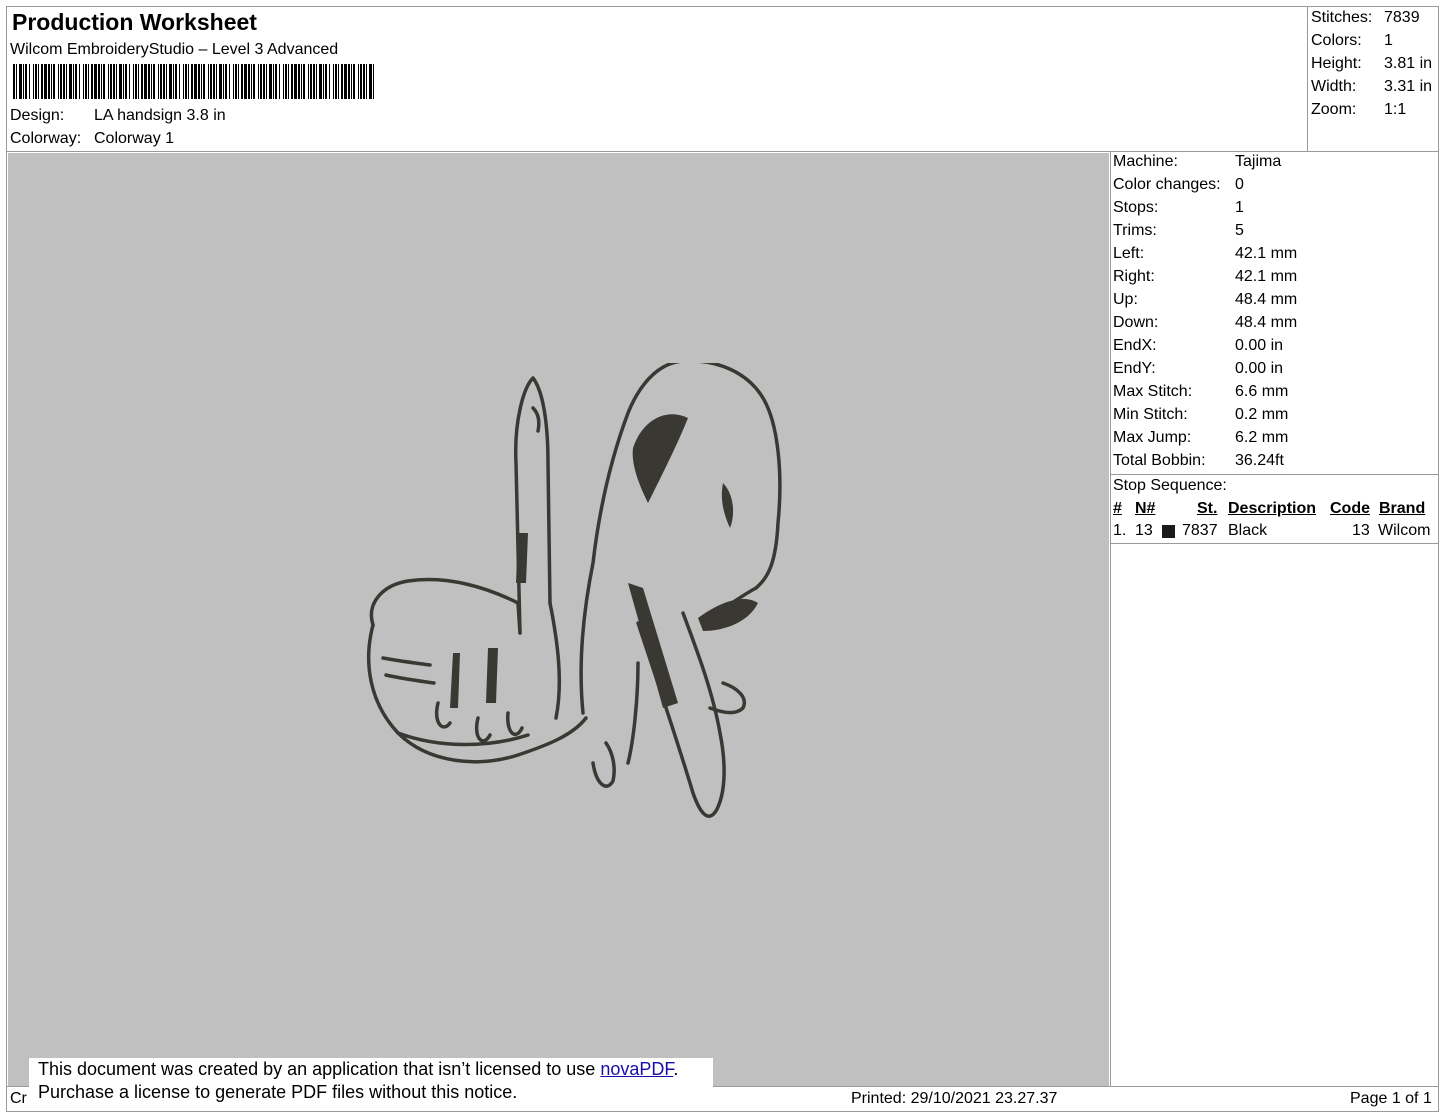  What do you see at coordinates (1117, 508) in the screenshot?
I see `col-header-num: #` at bounding box center [1117, 508].